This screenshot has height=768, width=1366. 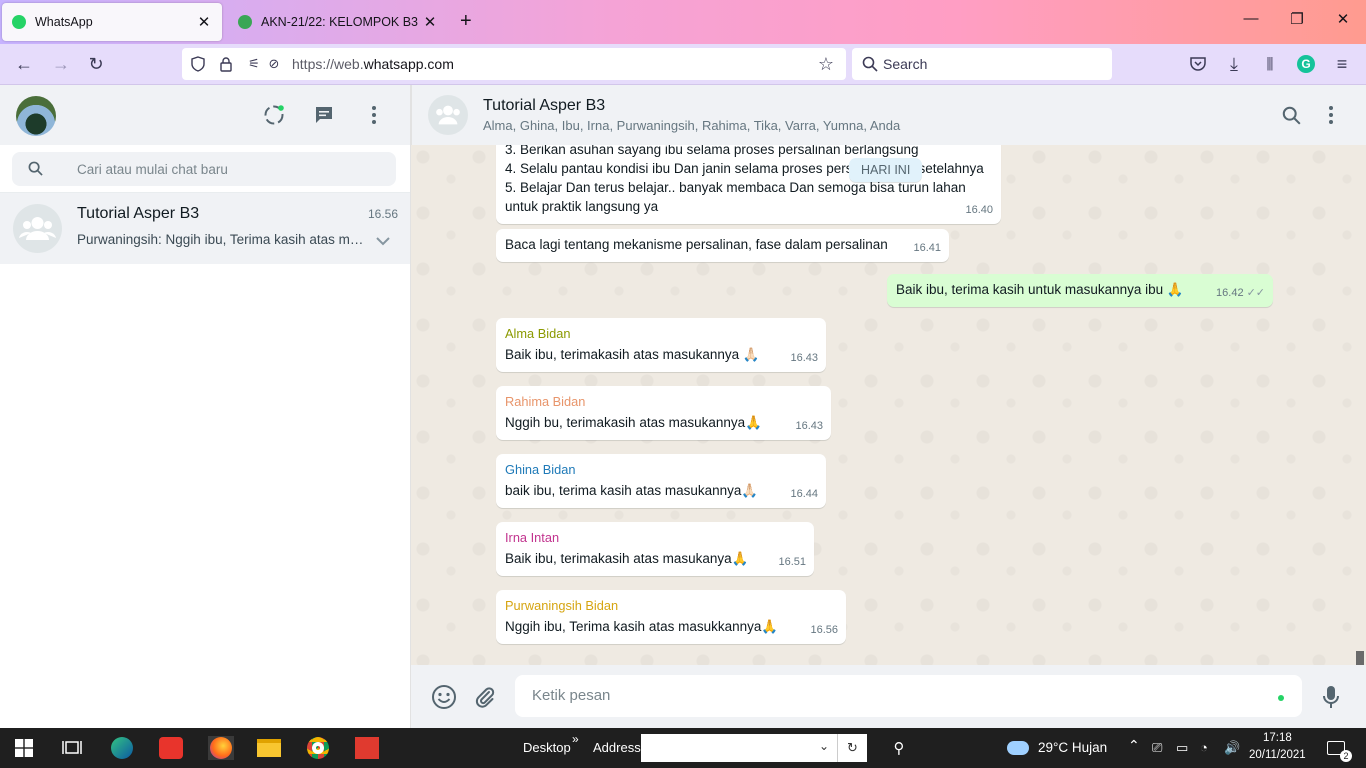 What do you see at coordinates (1277, 755) in the screenshot?
I see `clock-date: 20/11/2021` at bounding box center [1277, 755].